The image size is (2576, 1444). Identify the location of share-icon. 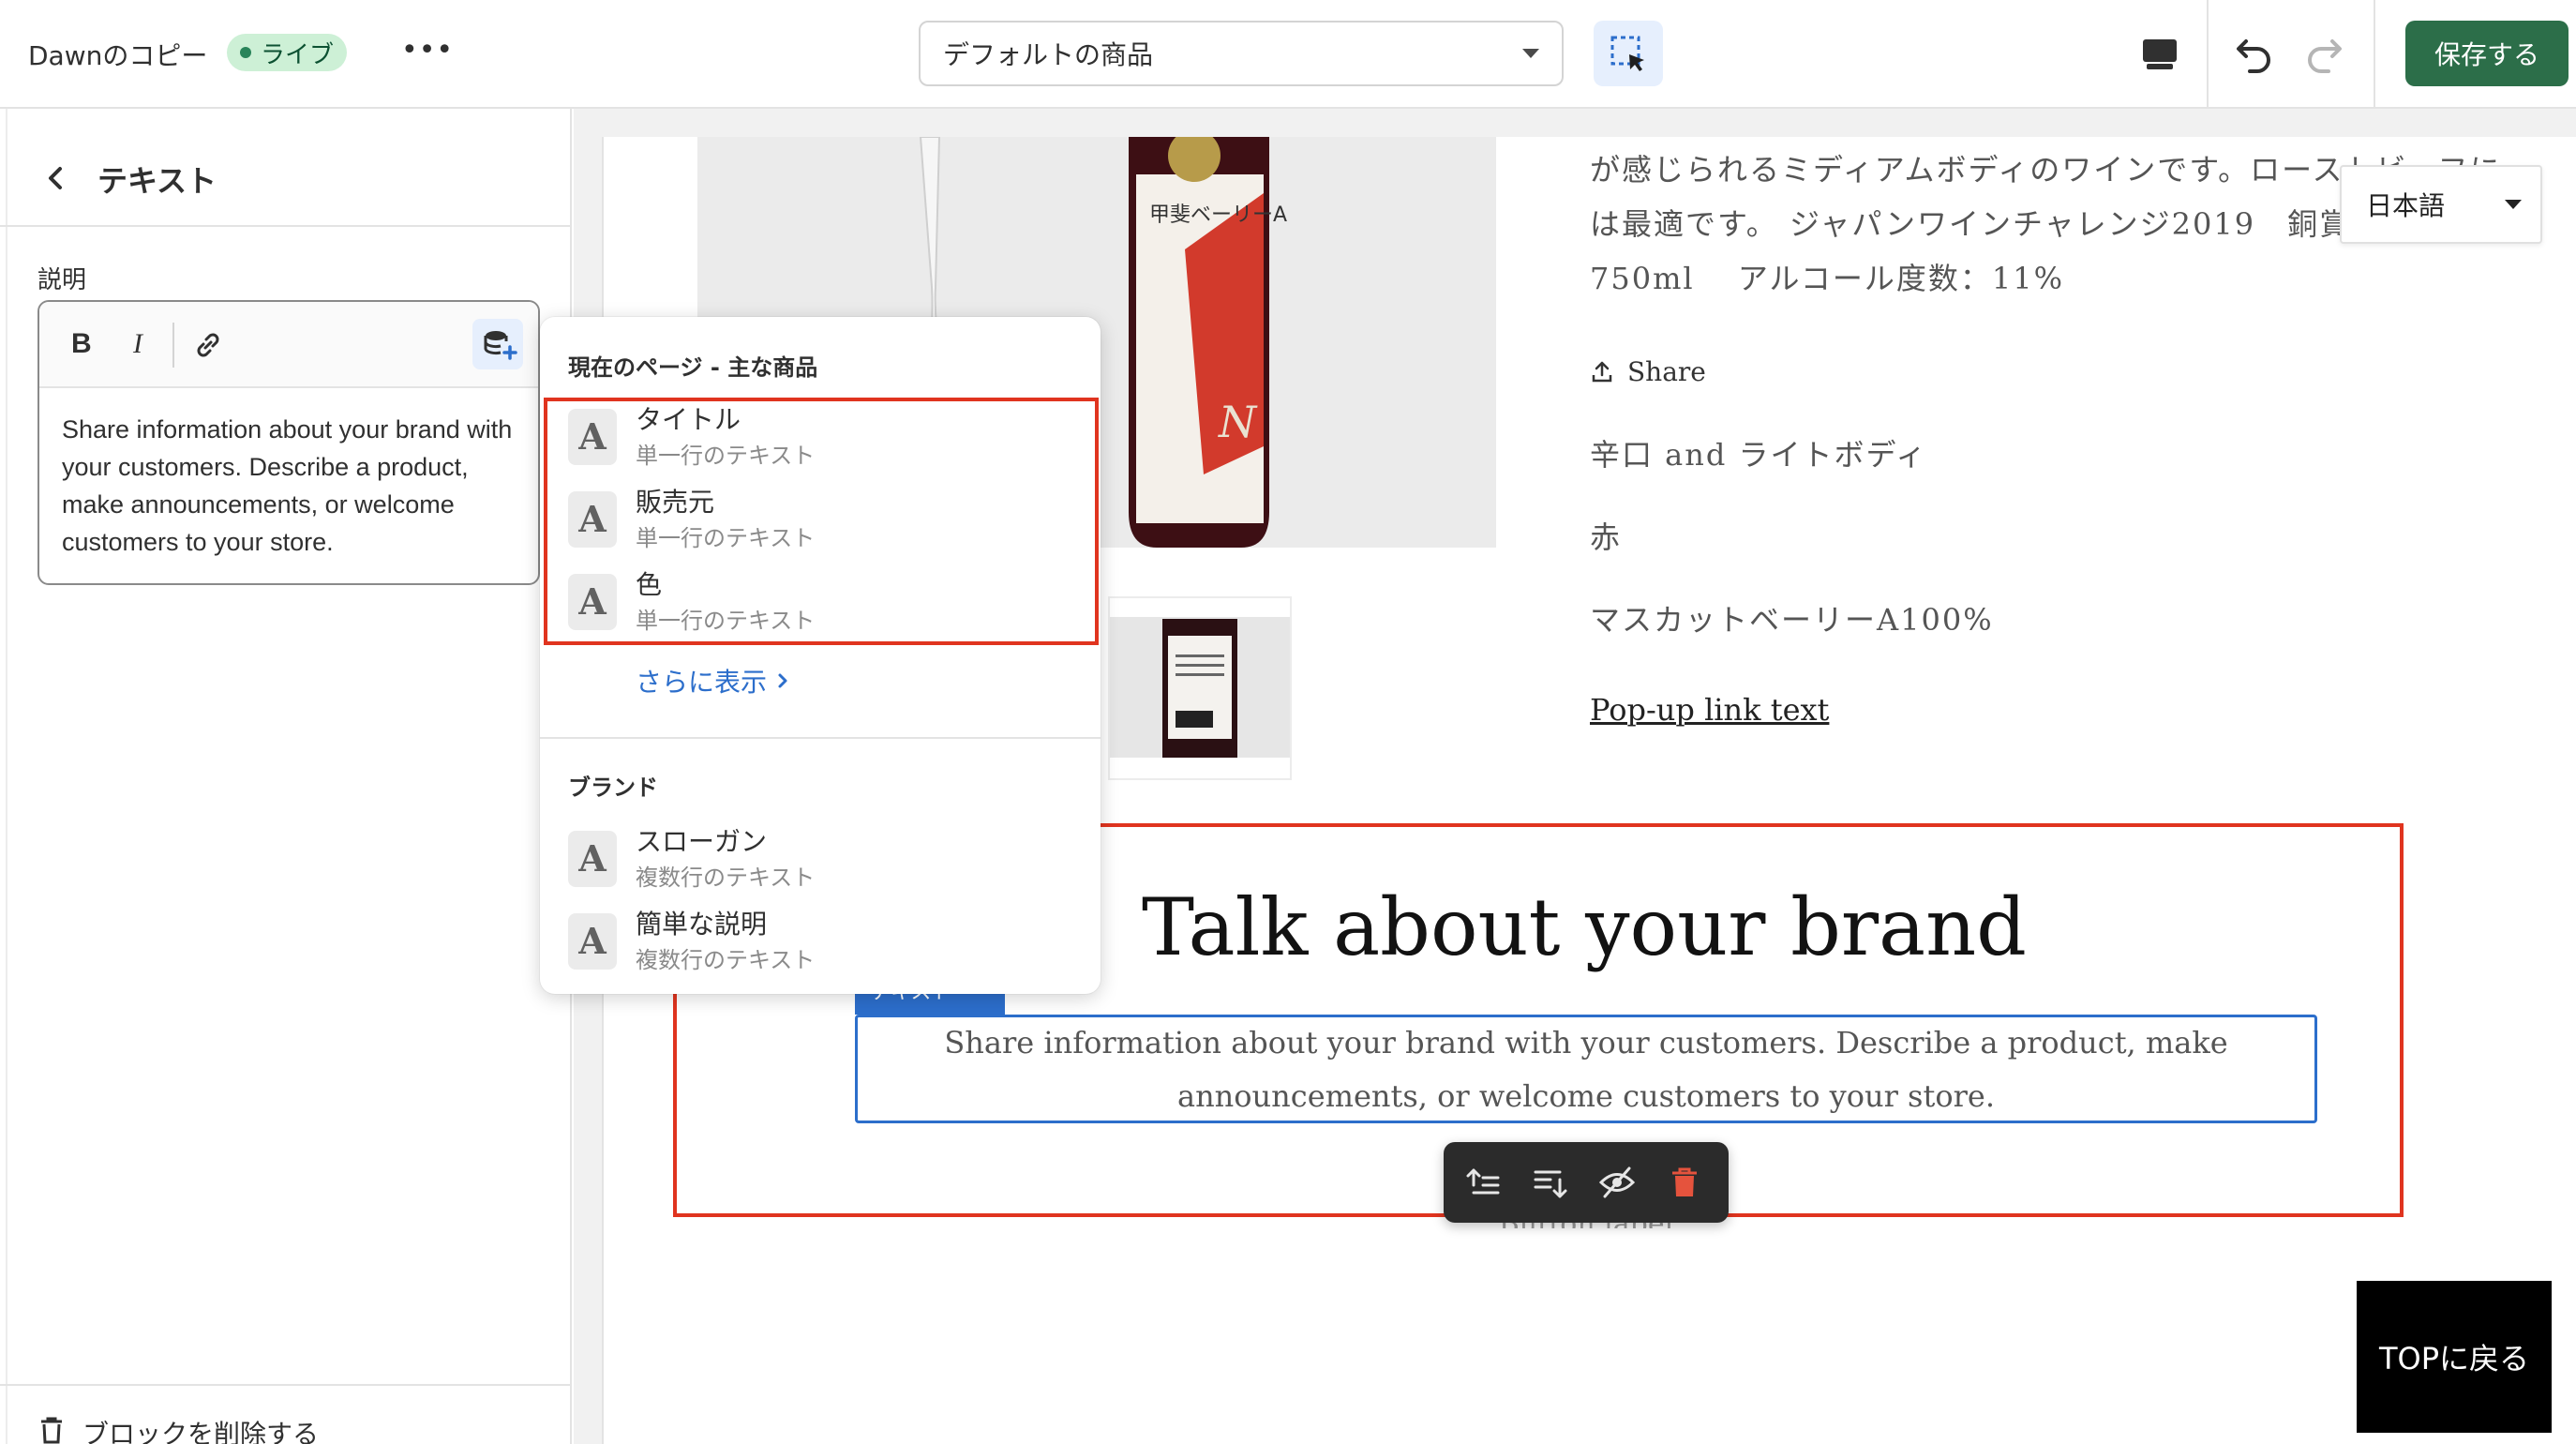
(1602, 371).